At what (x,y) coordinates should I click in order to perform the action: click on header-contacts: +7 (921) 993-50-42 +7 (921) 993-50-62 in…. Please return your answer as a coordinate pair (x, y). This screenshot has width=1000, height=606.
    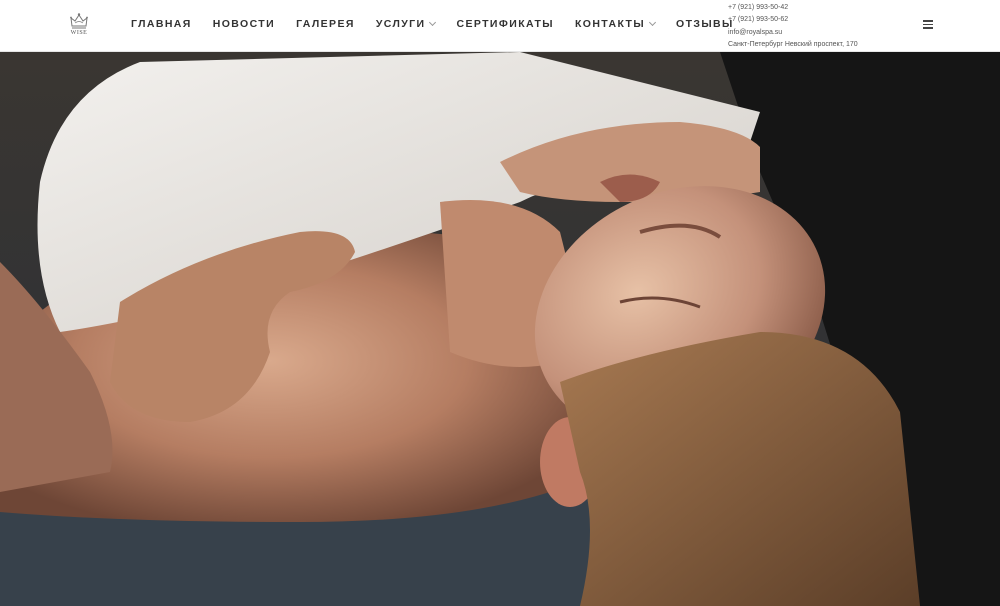
    Looking at the image, I should click on (793, 27).